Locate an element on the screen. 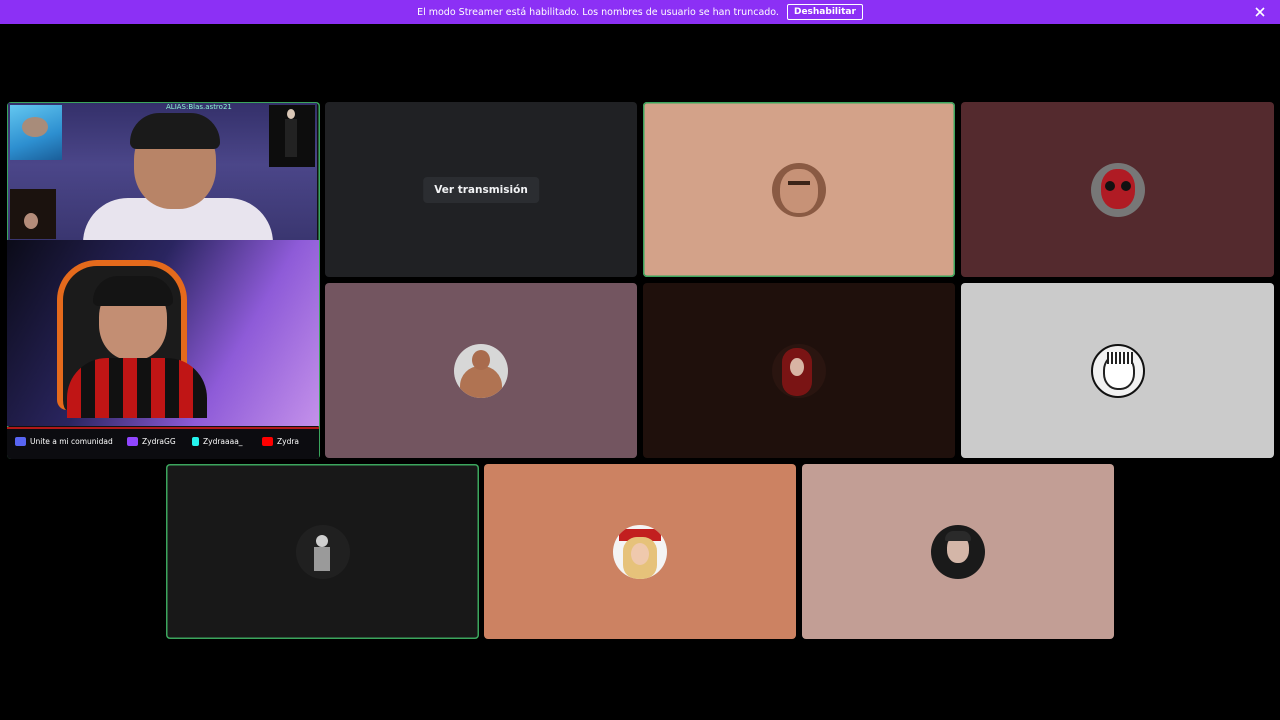 The image size is (1280, 720). youtube-icon is located at coordinates (267, 441).